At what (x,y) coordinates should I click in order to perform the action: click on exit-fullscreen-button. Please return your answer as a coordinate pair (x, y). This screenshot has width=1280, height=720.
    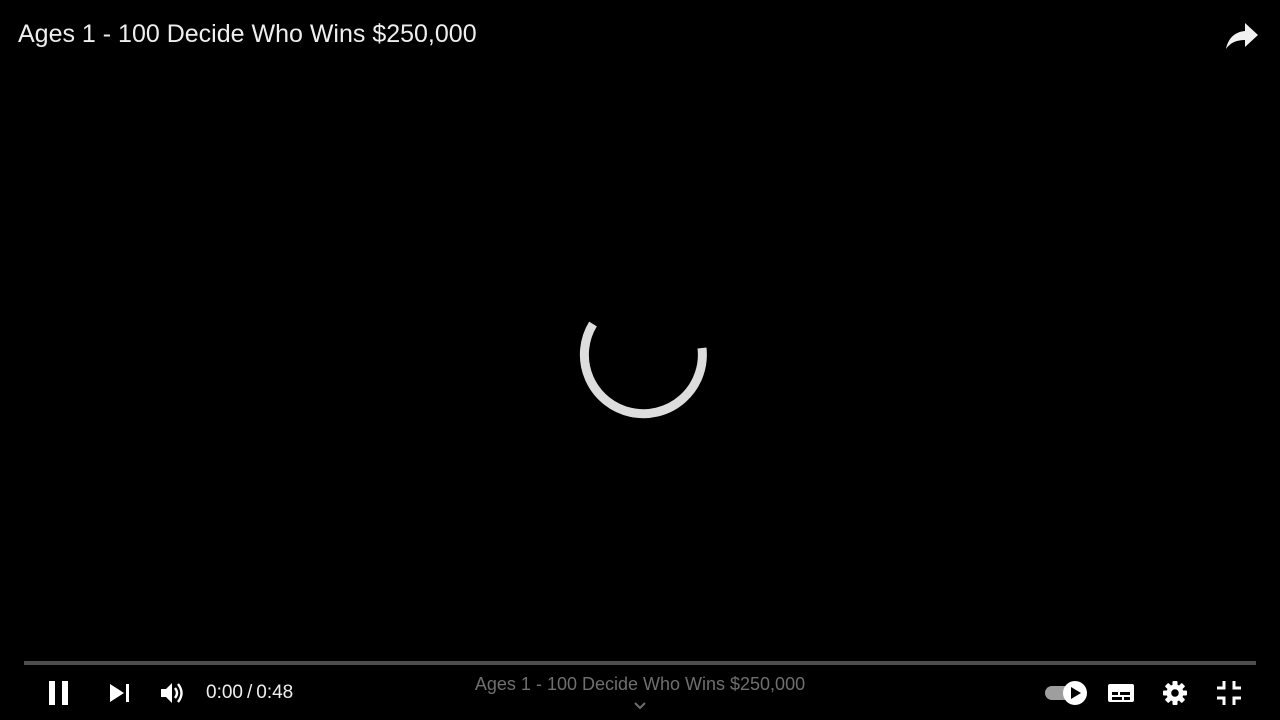
    Looking at the image, I should click on (1229, 693).